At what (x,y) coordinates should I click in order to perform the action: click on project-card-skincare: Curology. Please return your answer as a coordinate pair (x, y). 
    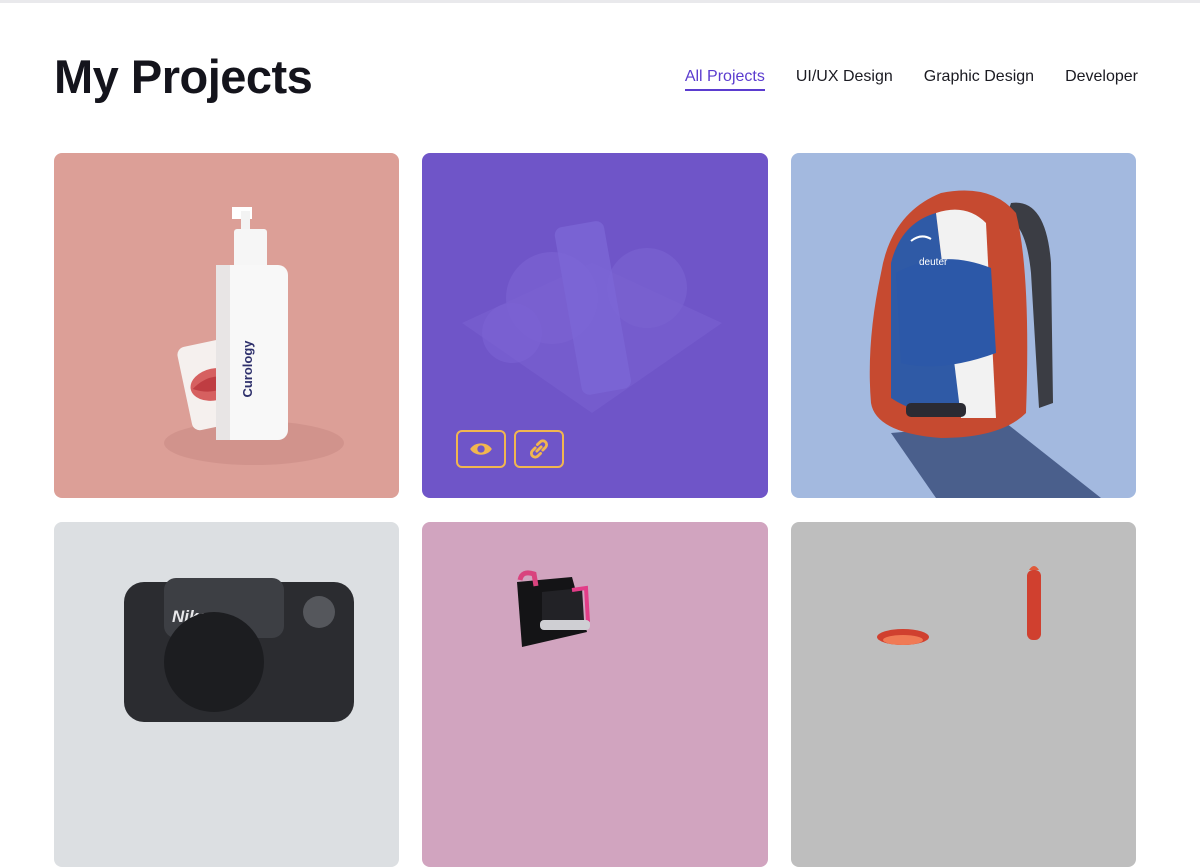
    Looking at the image, I should click on (226, 325).